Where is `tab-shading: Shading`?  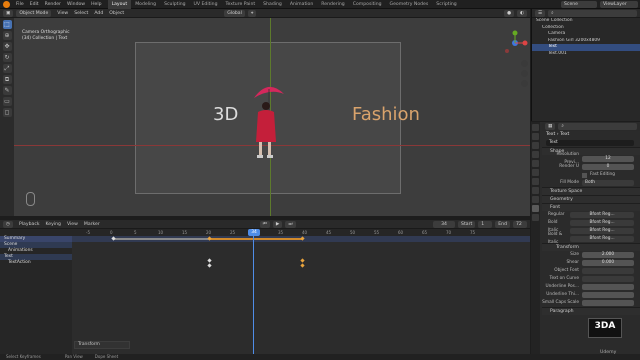 tab-shading: Shading is located at coordinates (272, 4).